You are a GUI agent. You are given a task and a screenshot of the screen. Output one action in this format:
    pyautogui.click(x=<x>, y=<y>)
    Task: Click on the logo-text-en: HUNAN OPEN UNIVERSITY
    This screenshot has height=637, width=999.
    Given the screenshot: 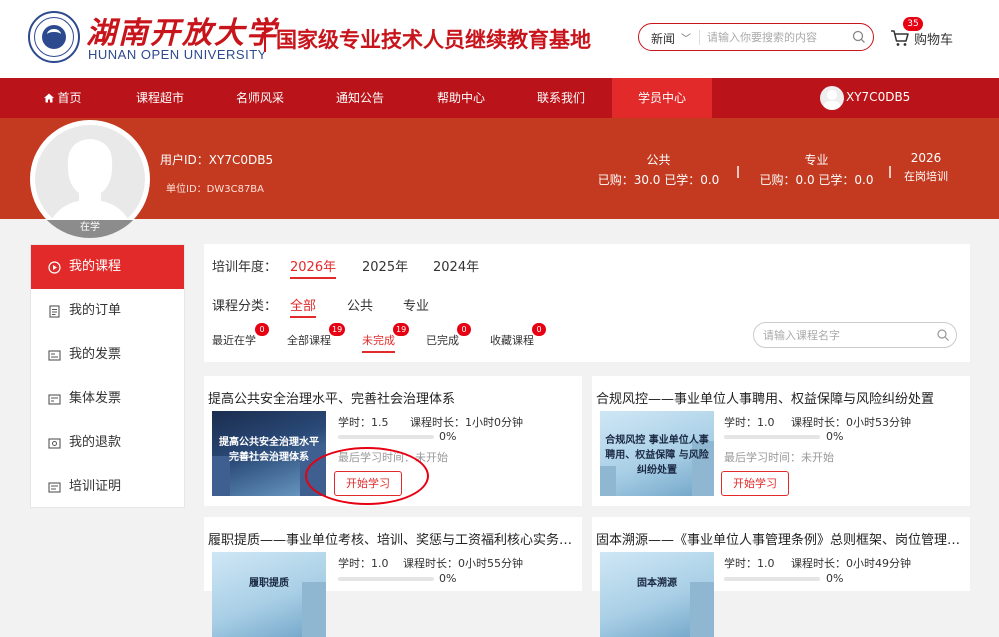 What is the action you would take?
    pyautogui.click(x=177, y=54)
    